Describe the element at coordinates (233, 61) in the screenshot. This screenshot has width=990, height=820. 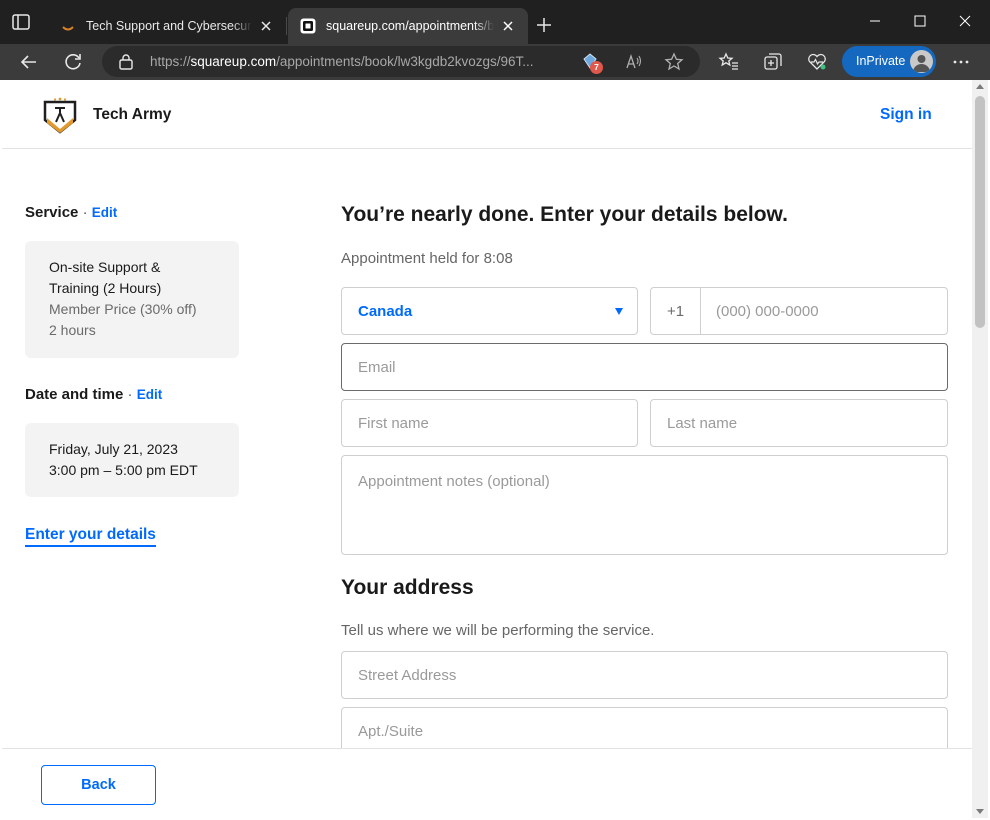
I see `url-host: squareup.com` at that location.